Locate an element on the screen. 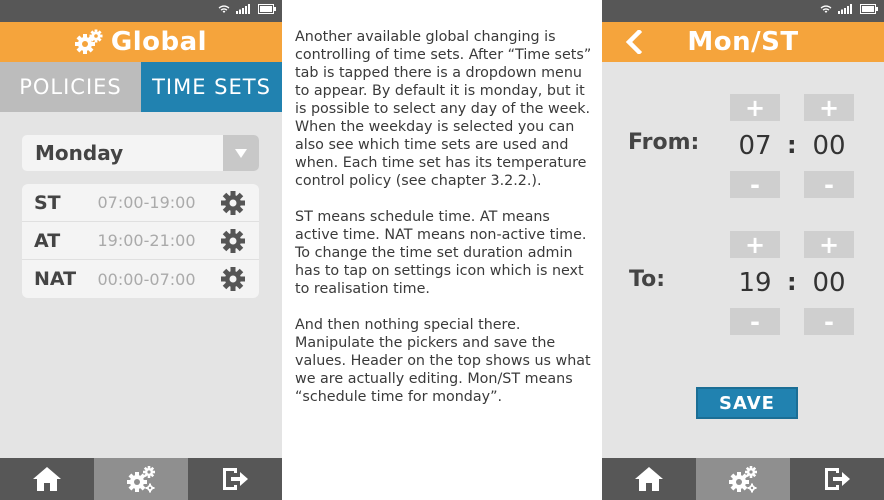  from-hours-value: 07 is located at coordinates (755, 146).